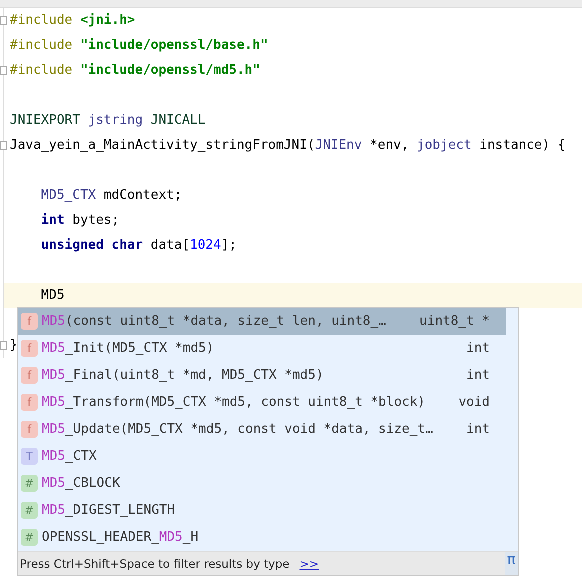 This screenshot has width=582, height=585. I want to click on more-link: >>, so click(310, 563).